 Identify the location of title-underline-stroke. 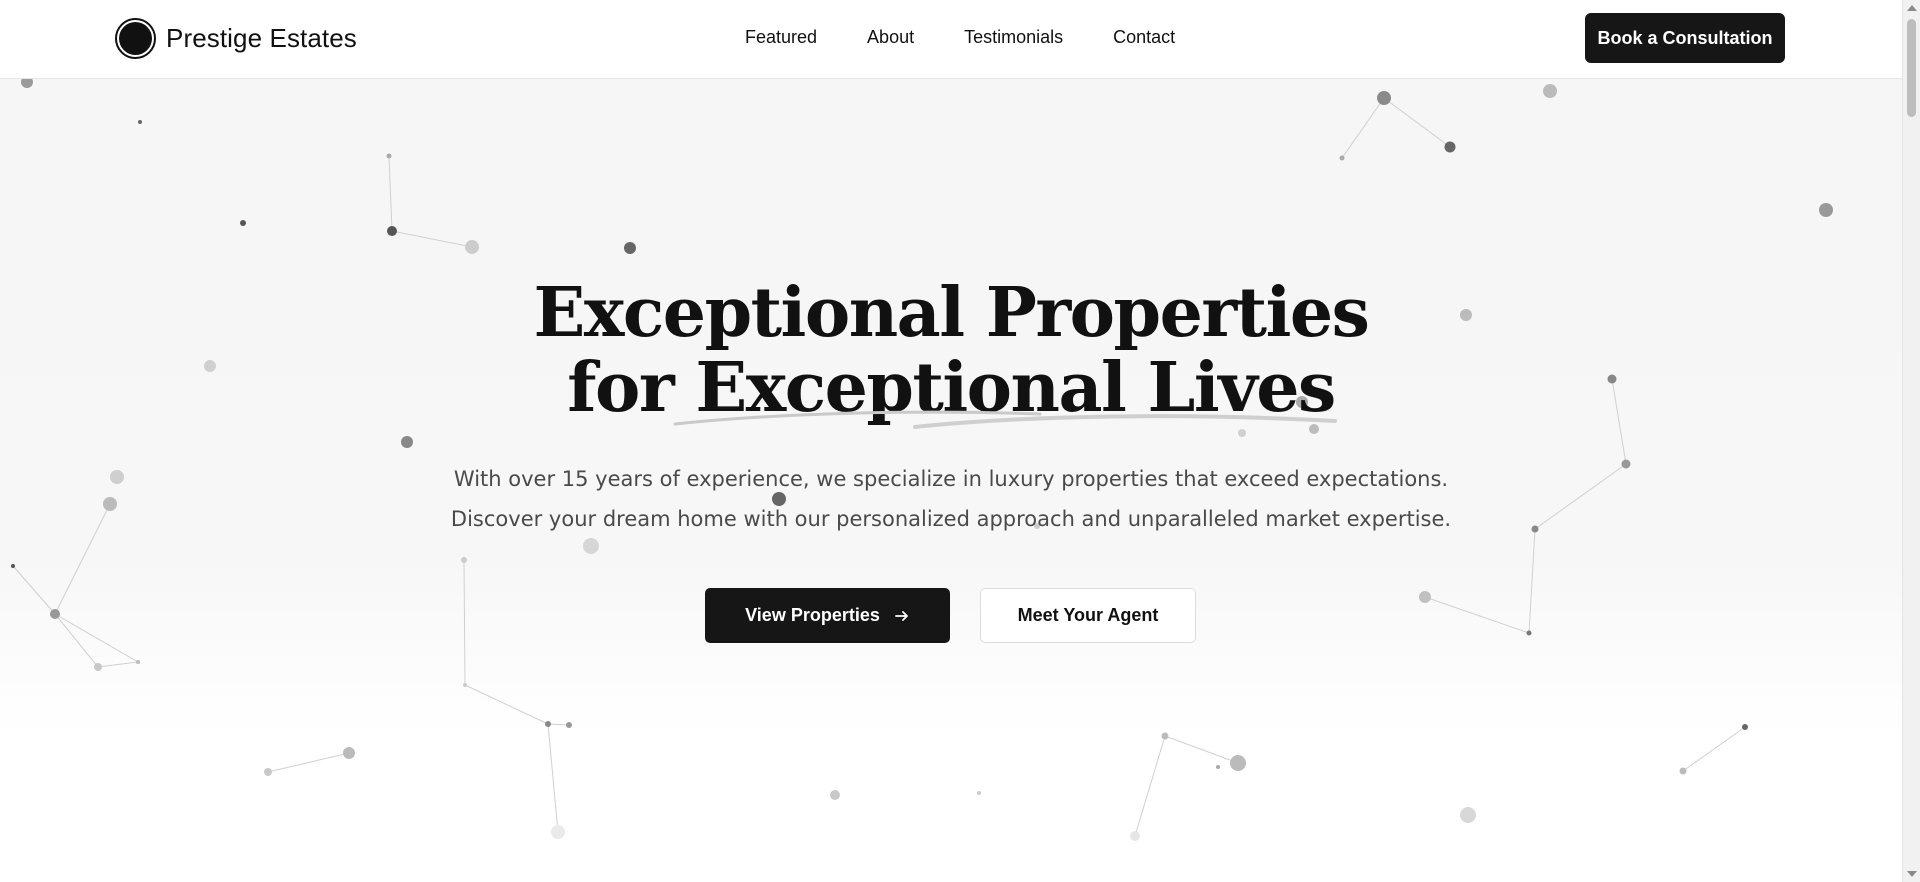
(1005, 419).